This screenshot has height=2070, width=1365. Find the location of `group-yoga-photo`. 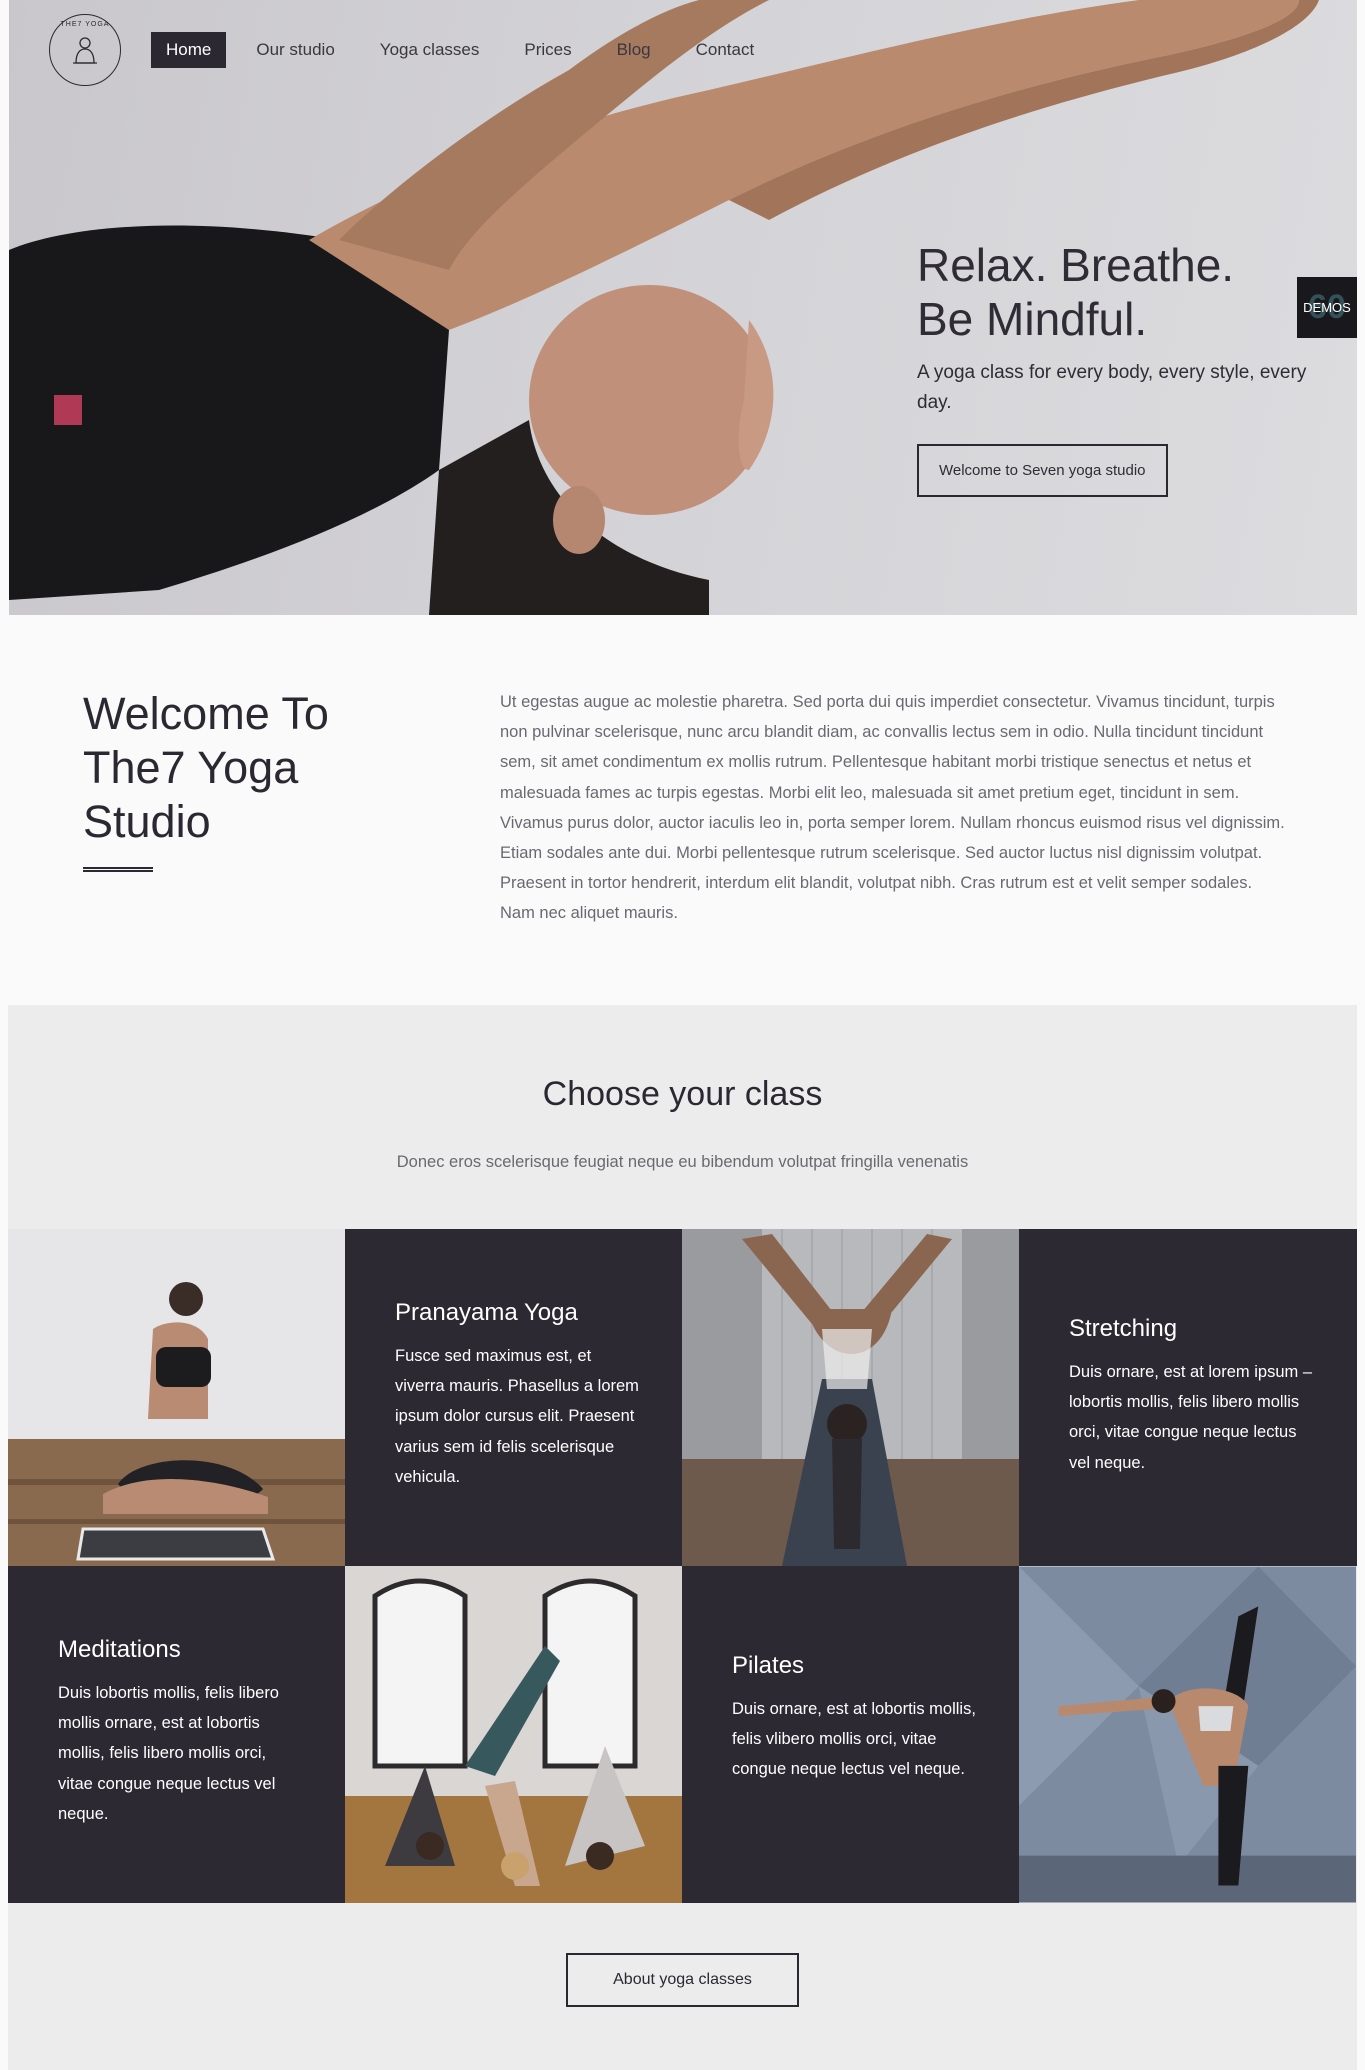

group-yoga-photo is located at coordinates (513, 1734).